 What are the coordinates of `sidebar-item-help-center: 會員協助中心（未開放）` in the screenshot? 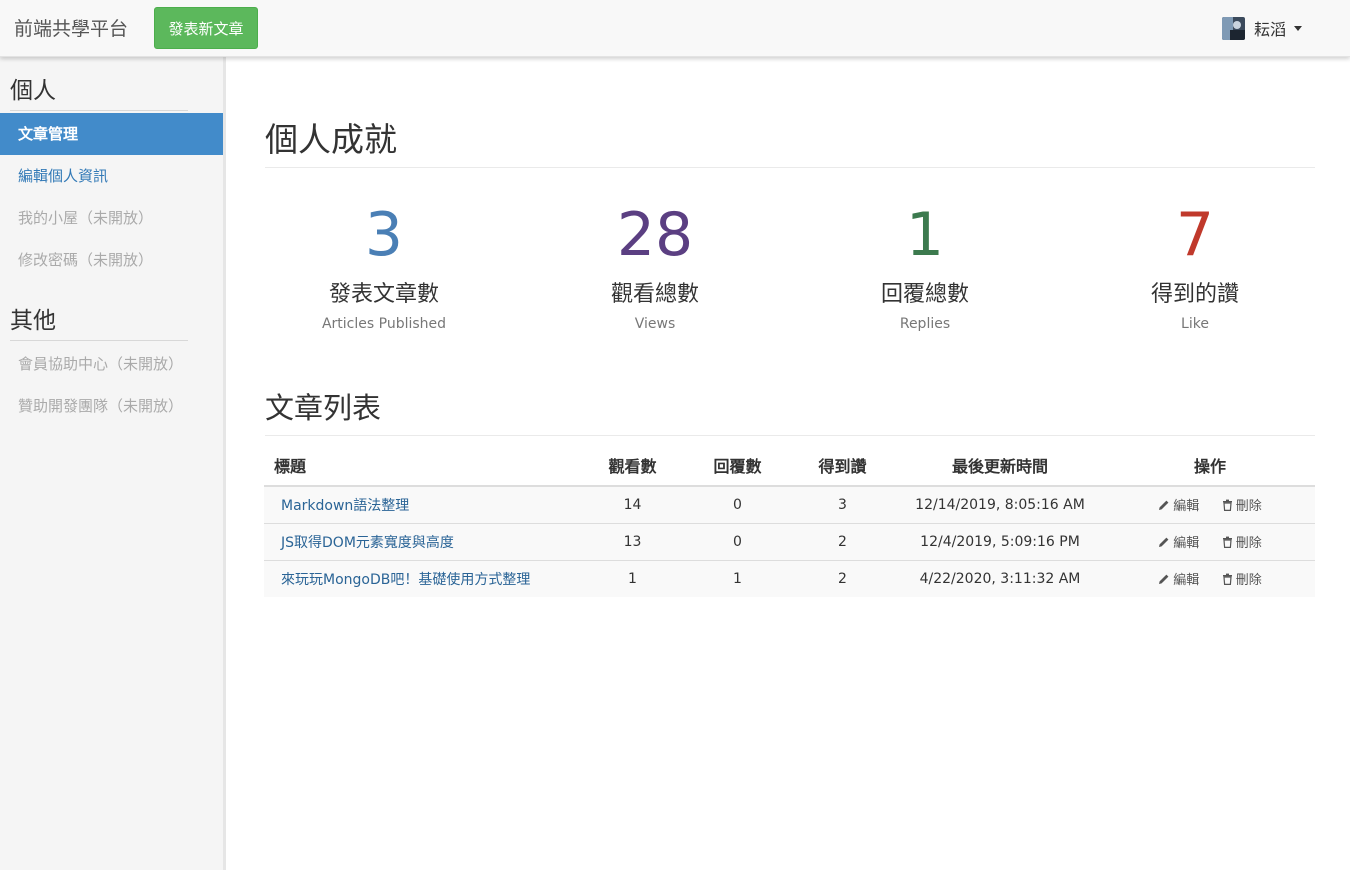 It's located at (111, 364).